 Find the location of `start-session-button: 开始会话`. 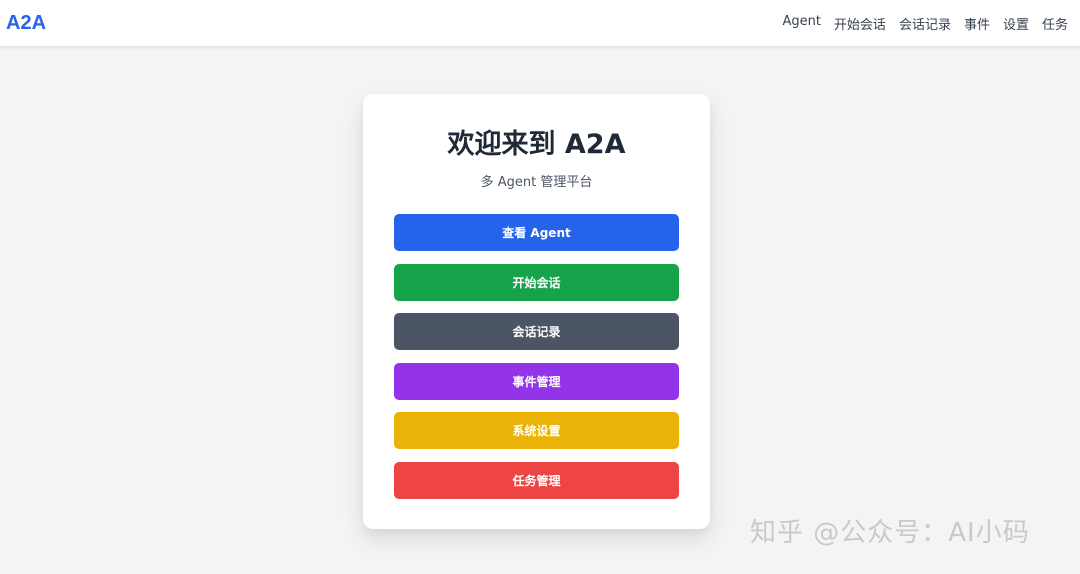

start-session-button: 开始会话 is located at coordinates (536, 282).